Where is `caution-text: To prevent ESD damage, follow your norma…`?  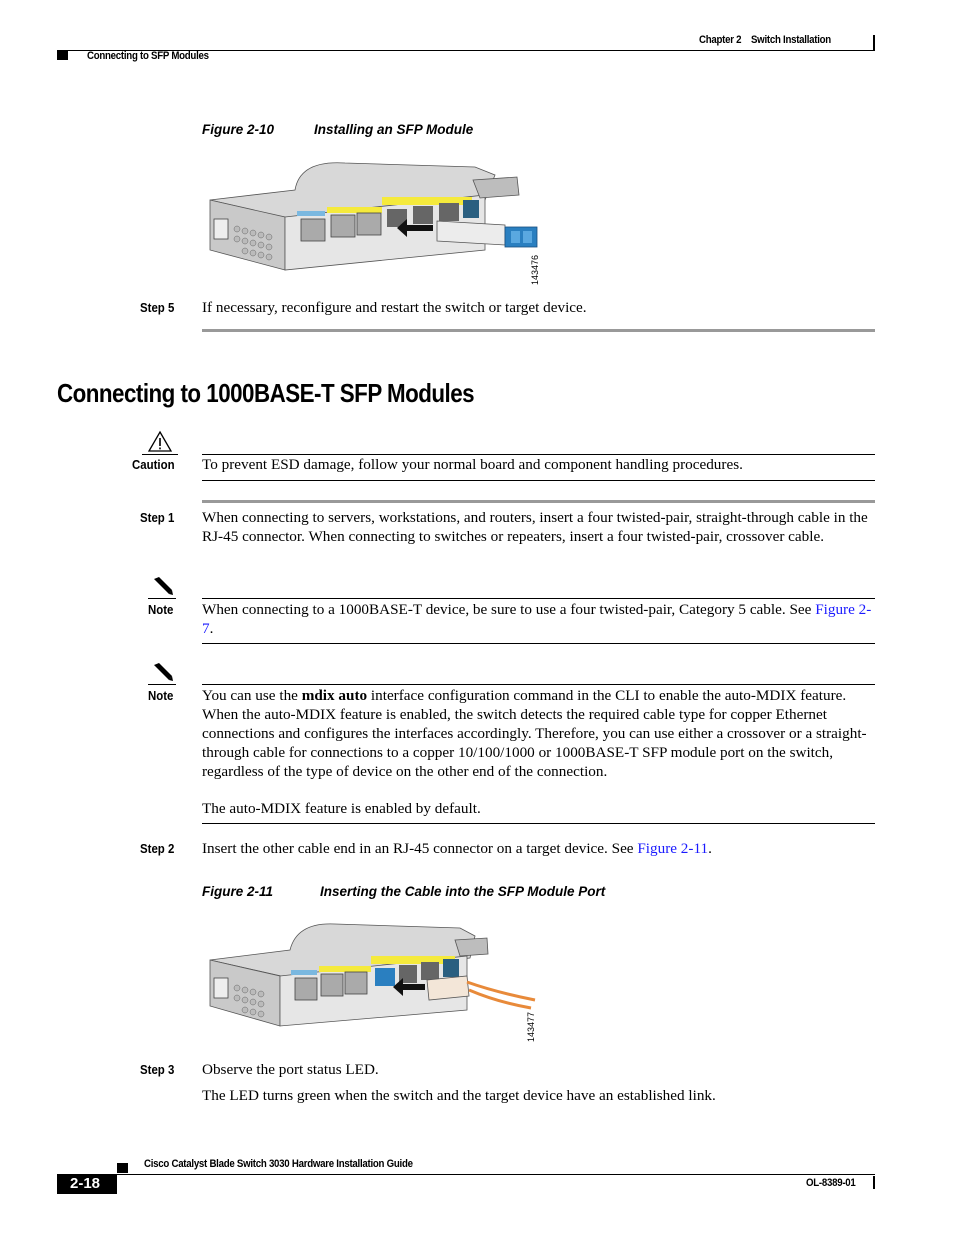 caution-text: To prevent ESD damage, follow your norma… is located at coordinates (472, 464).